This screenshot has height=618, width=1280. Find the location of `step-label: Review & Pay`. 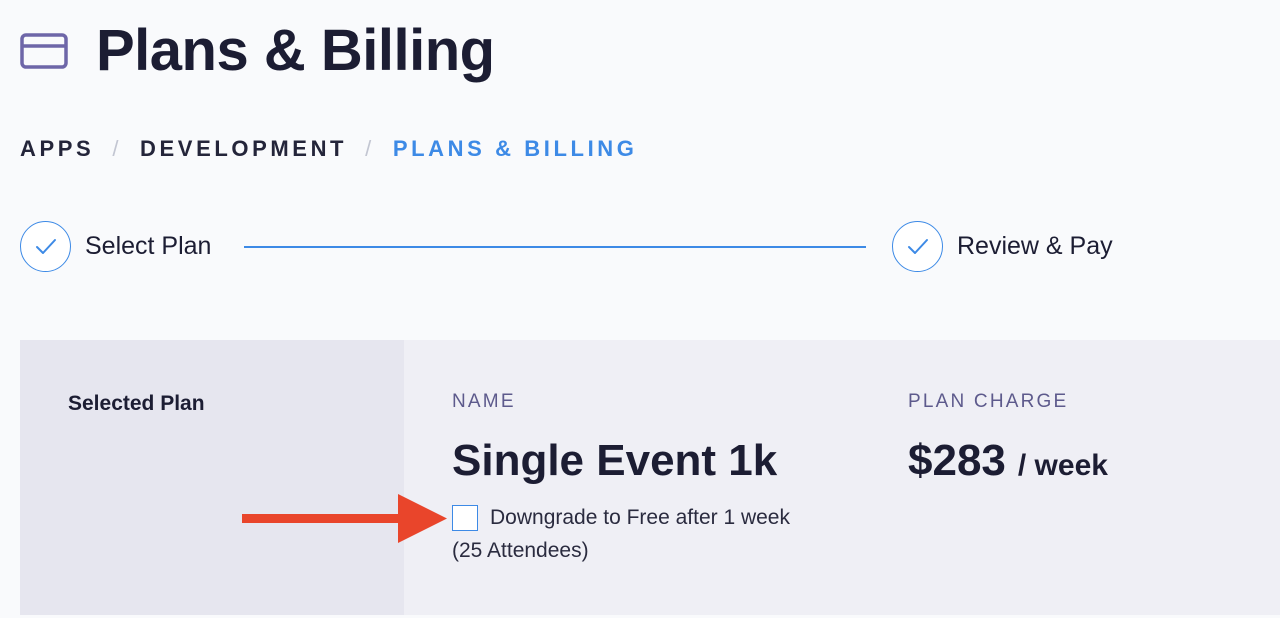

step-label: Review & Pay is located at coordinates (1035, 246).